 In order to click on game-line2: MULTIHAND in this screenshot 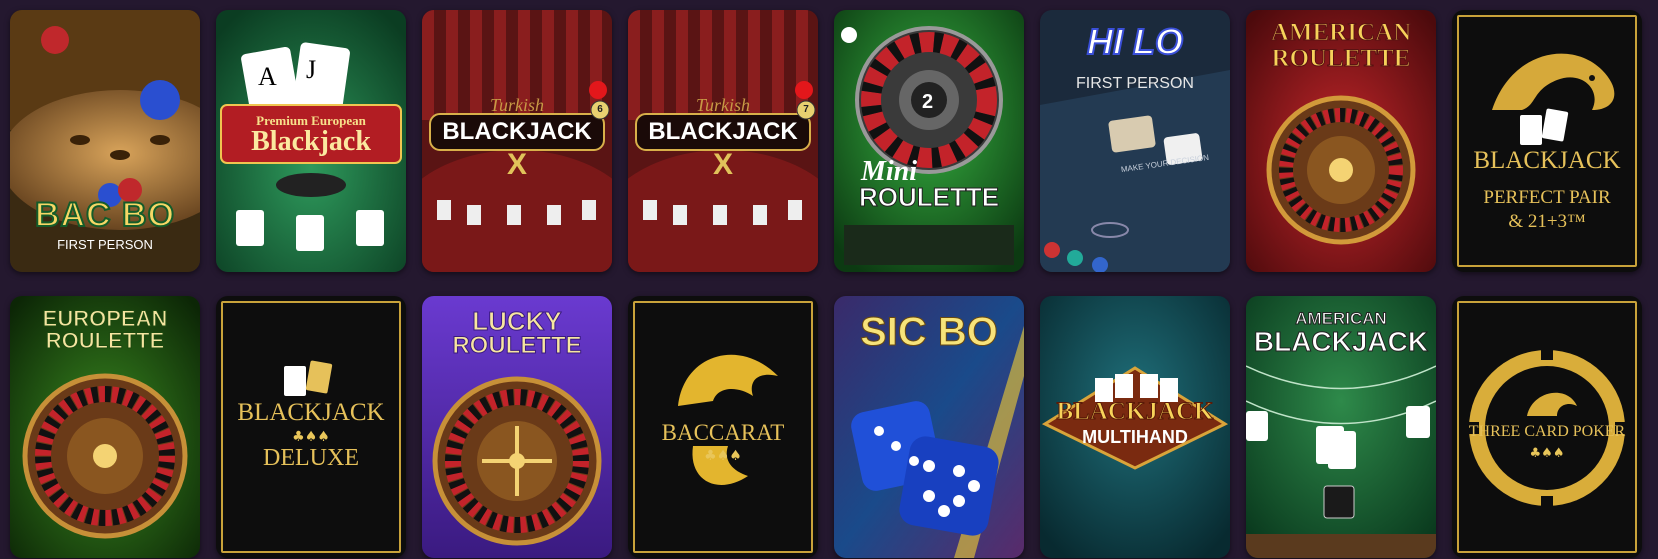, I will do `click(1135, 437)`.